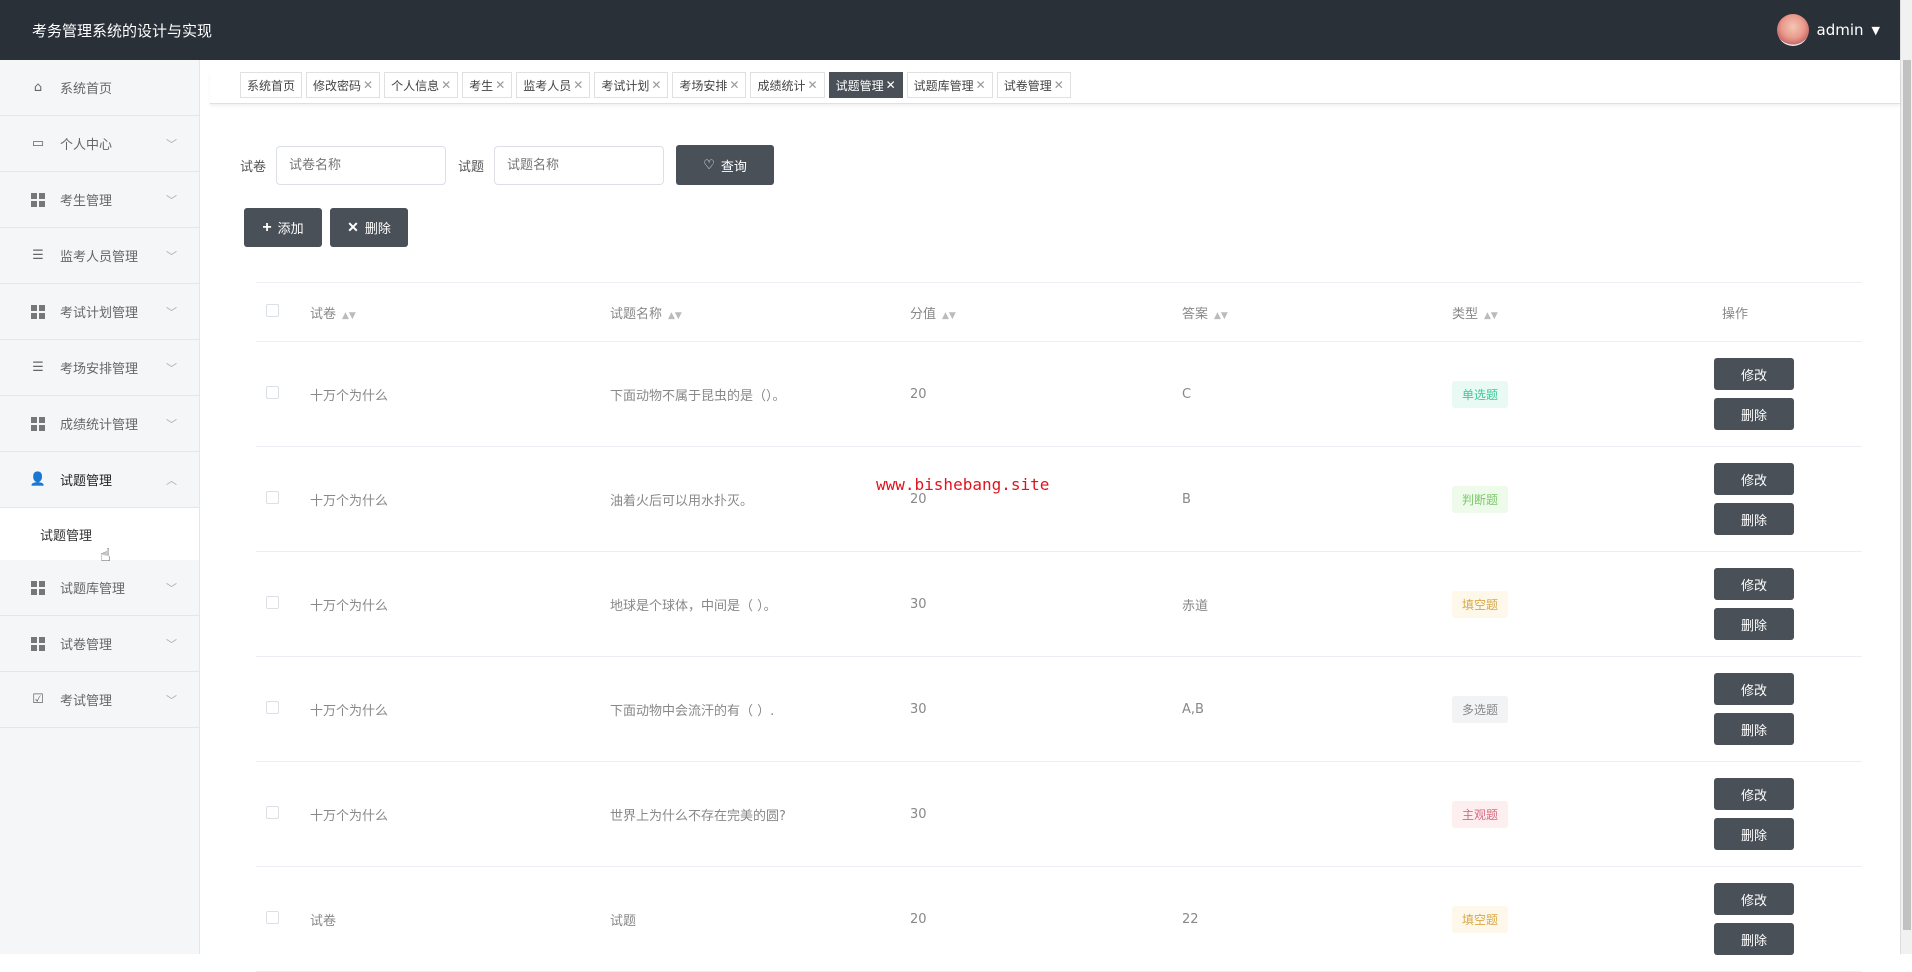  What do you see at coordinates (171, 480) in the screenshot?
I see `chevron-up-icon: ︿` at bounding box center [171, 480].